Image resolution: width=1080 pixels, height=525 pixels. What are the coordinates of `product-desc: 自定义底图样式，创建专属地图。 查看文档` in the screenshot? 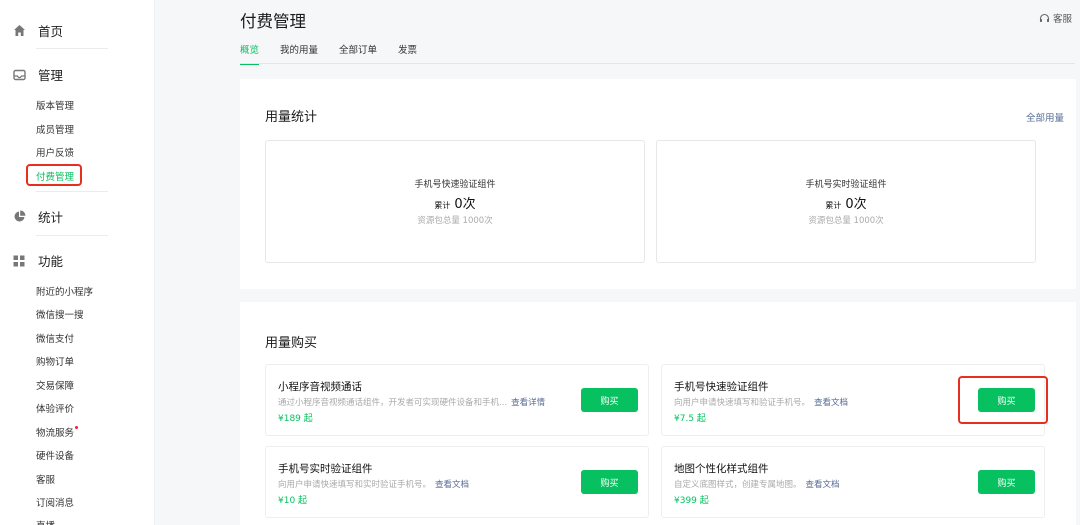 It's located at (757, 484).